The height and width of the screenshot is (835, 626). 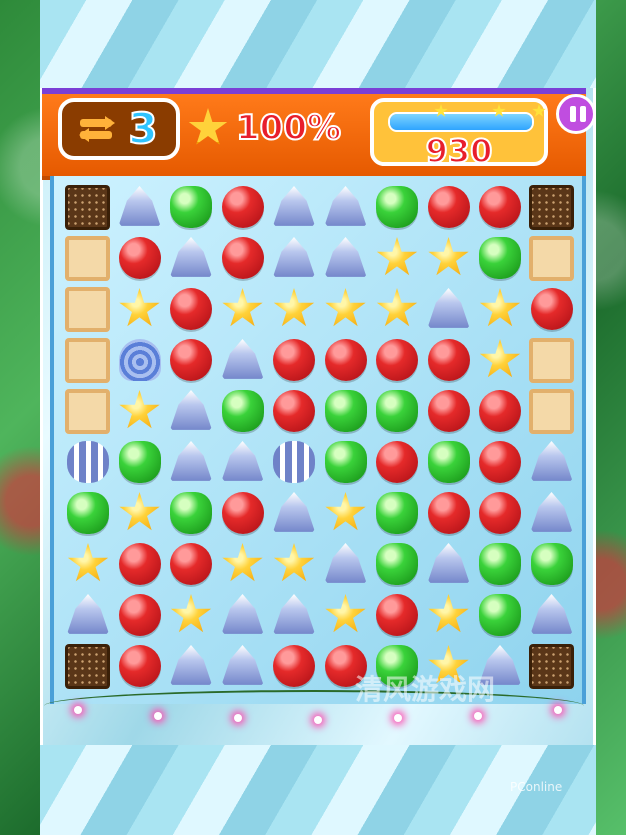 I want to click on pause-button, so click(x=576, y=114).